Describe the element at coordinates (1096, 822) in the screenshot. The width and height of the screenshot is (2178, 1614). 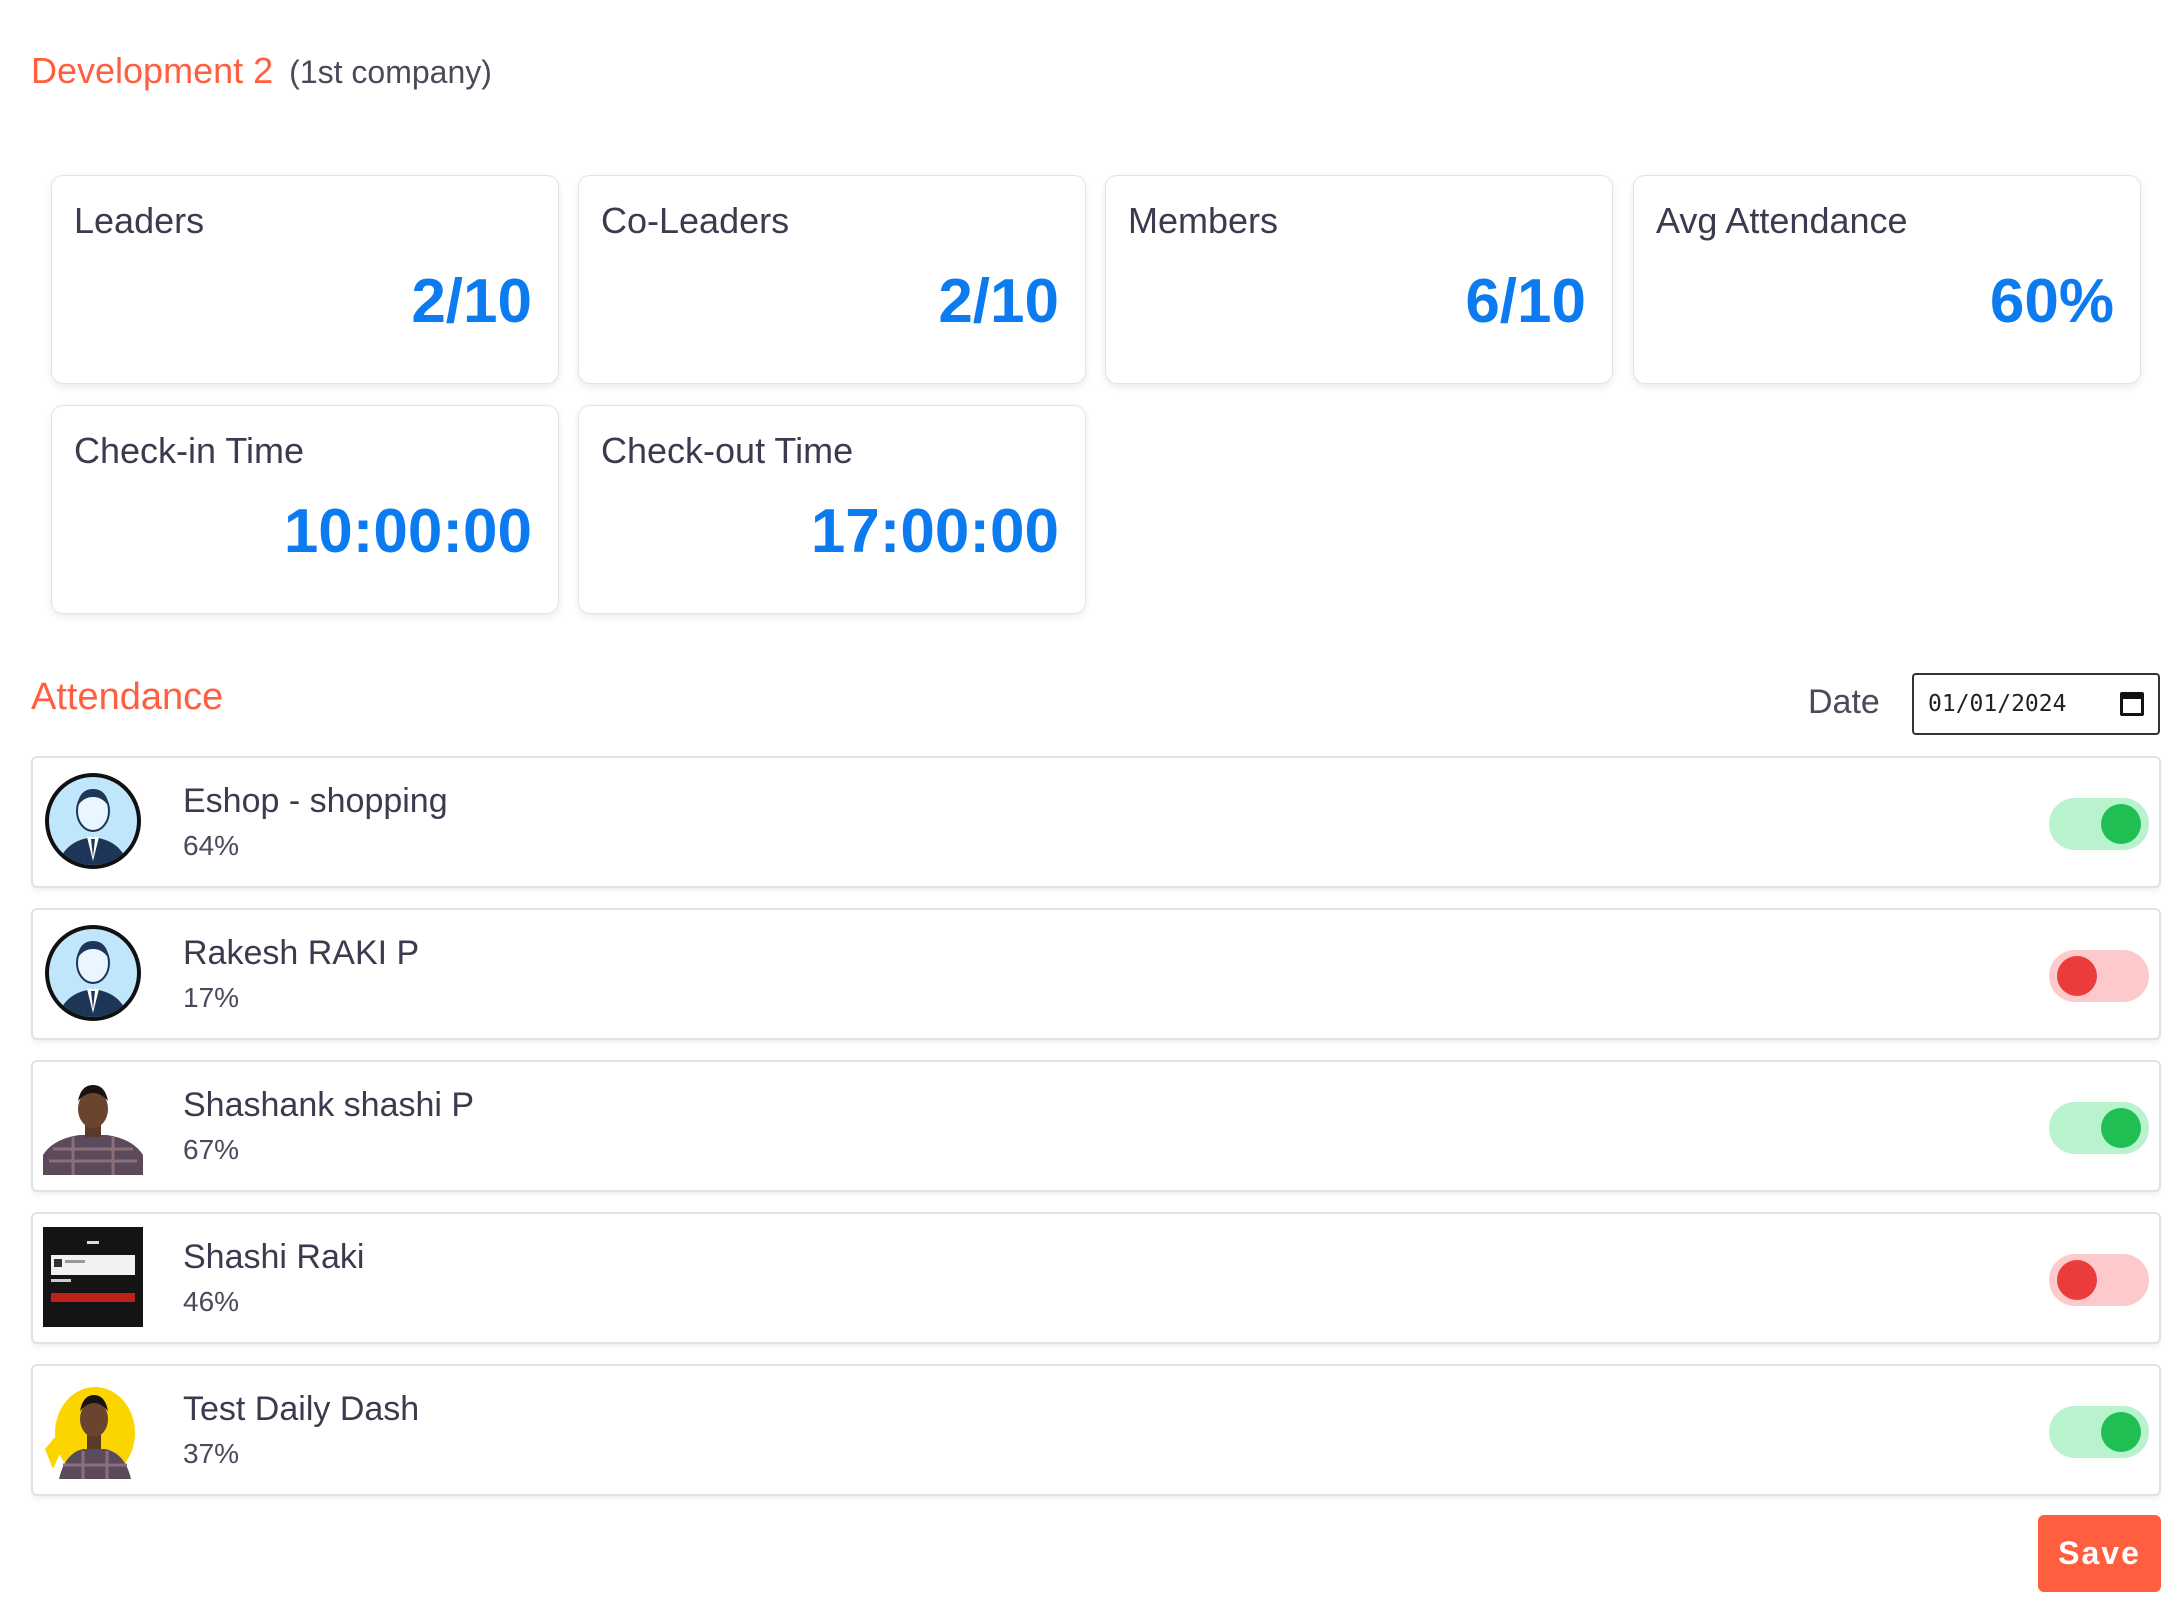
I see `member-row: Eshop - shopping 64%` at that location.